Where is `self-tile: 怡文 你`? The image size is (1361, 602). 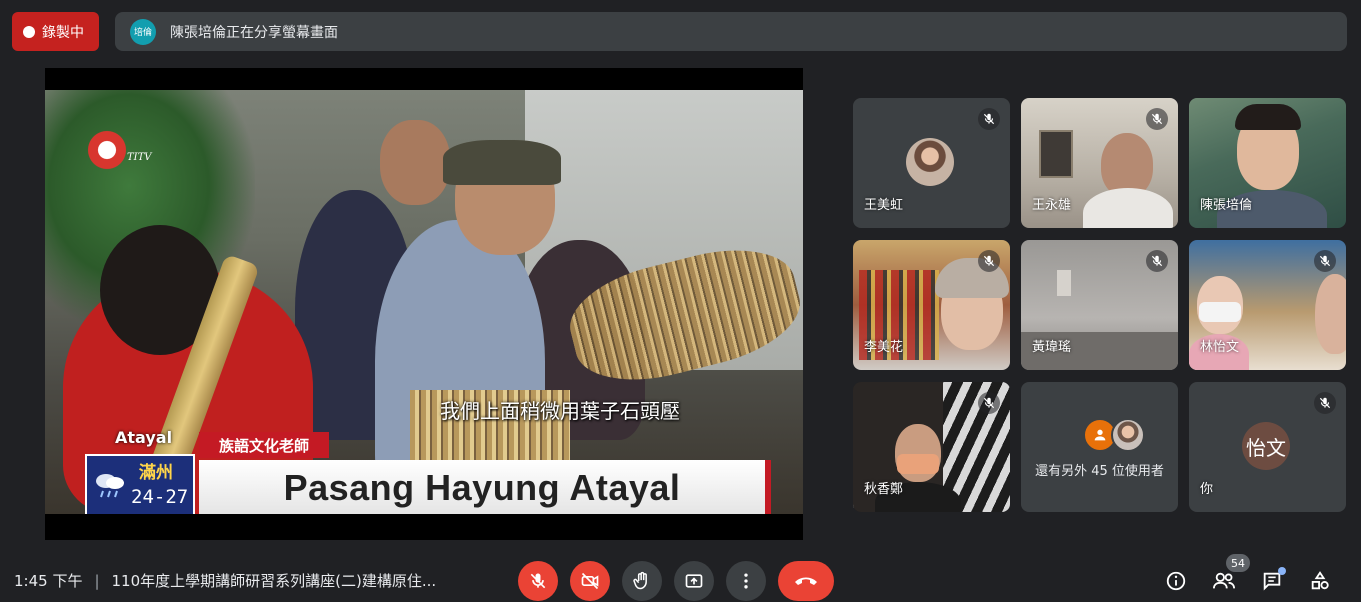 self-tile: 怡文 你 is located at coordinates (1267, 447).